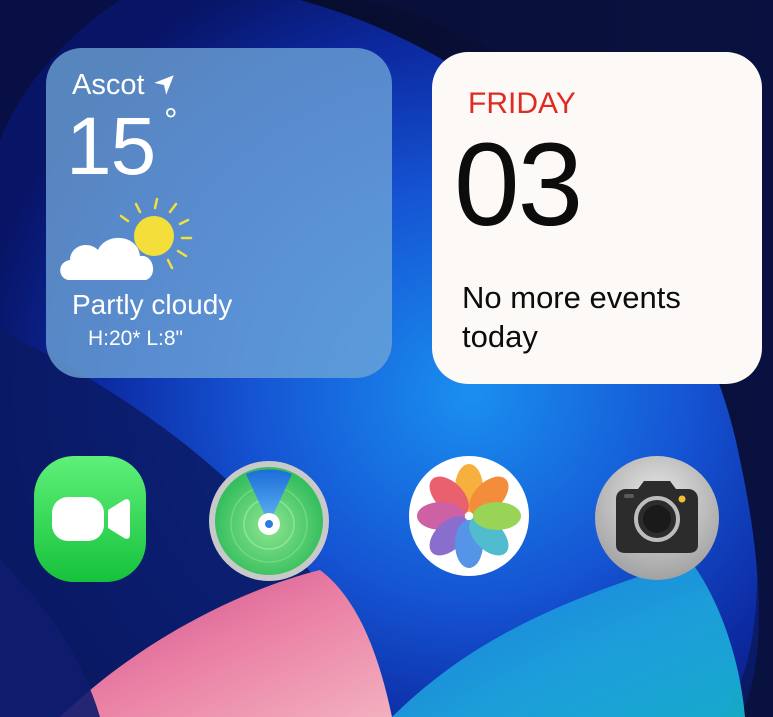 Image resolution: width=773 pixels, height=717 pixels. I want to click on location-arrow-icon, so click(163, 85).